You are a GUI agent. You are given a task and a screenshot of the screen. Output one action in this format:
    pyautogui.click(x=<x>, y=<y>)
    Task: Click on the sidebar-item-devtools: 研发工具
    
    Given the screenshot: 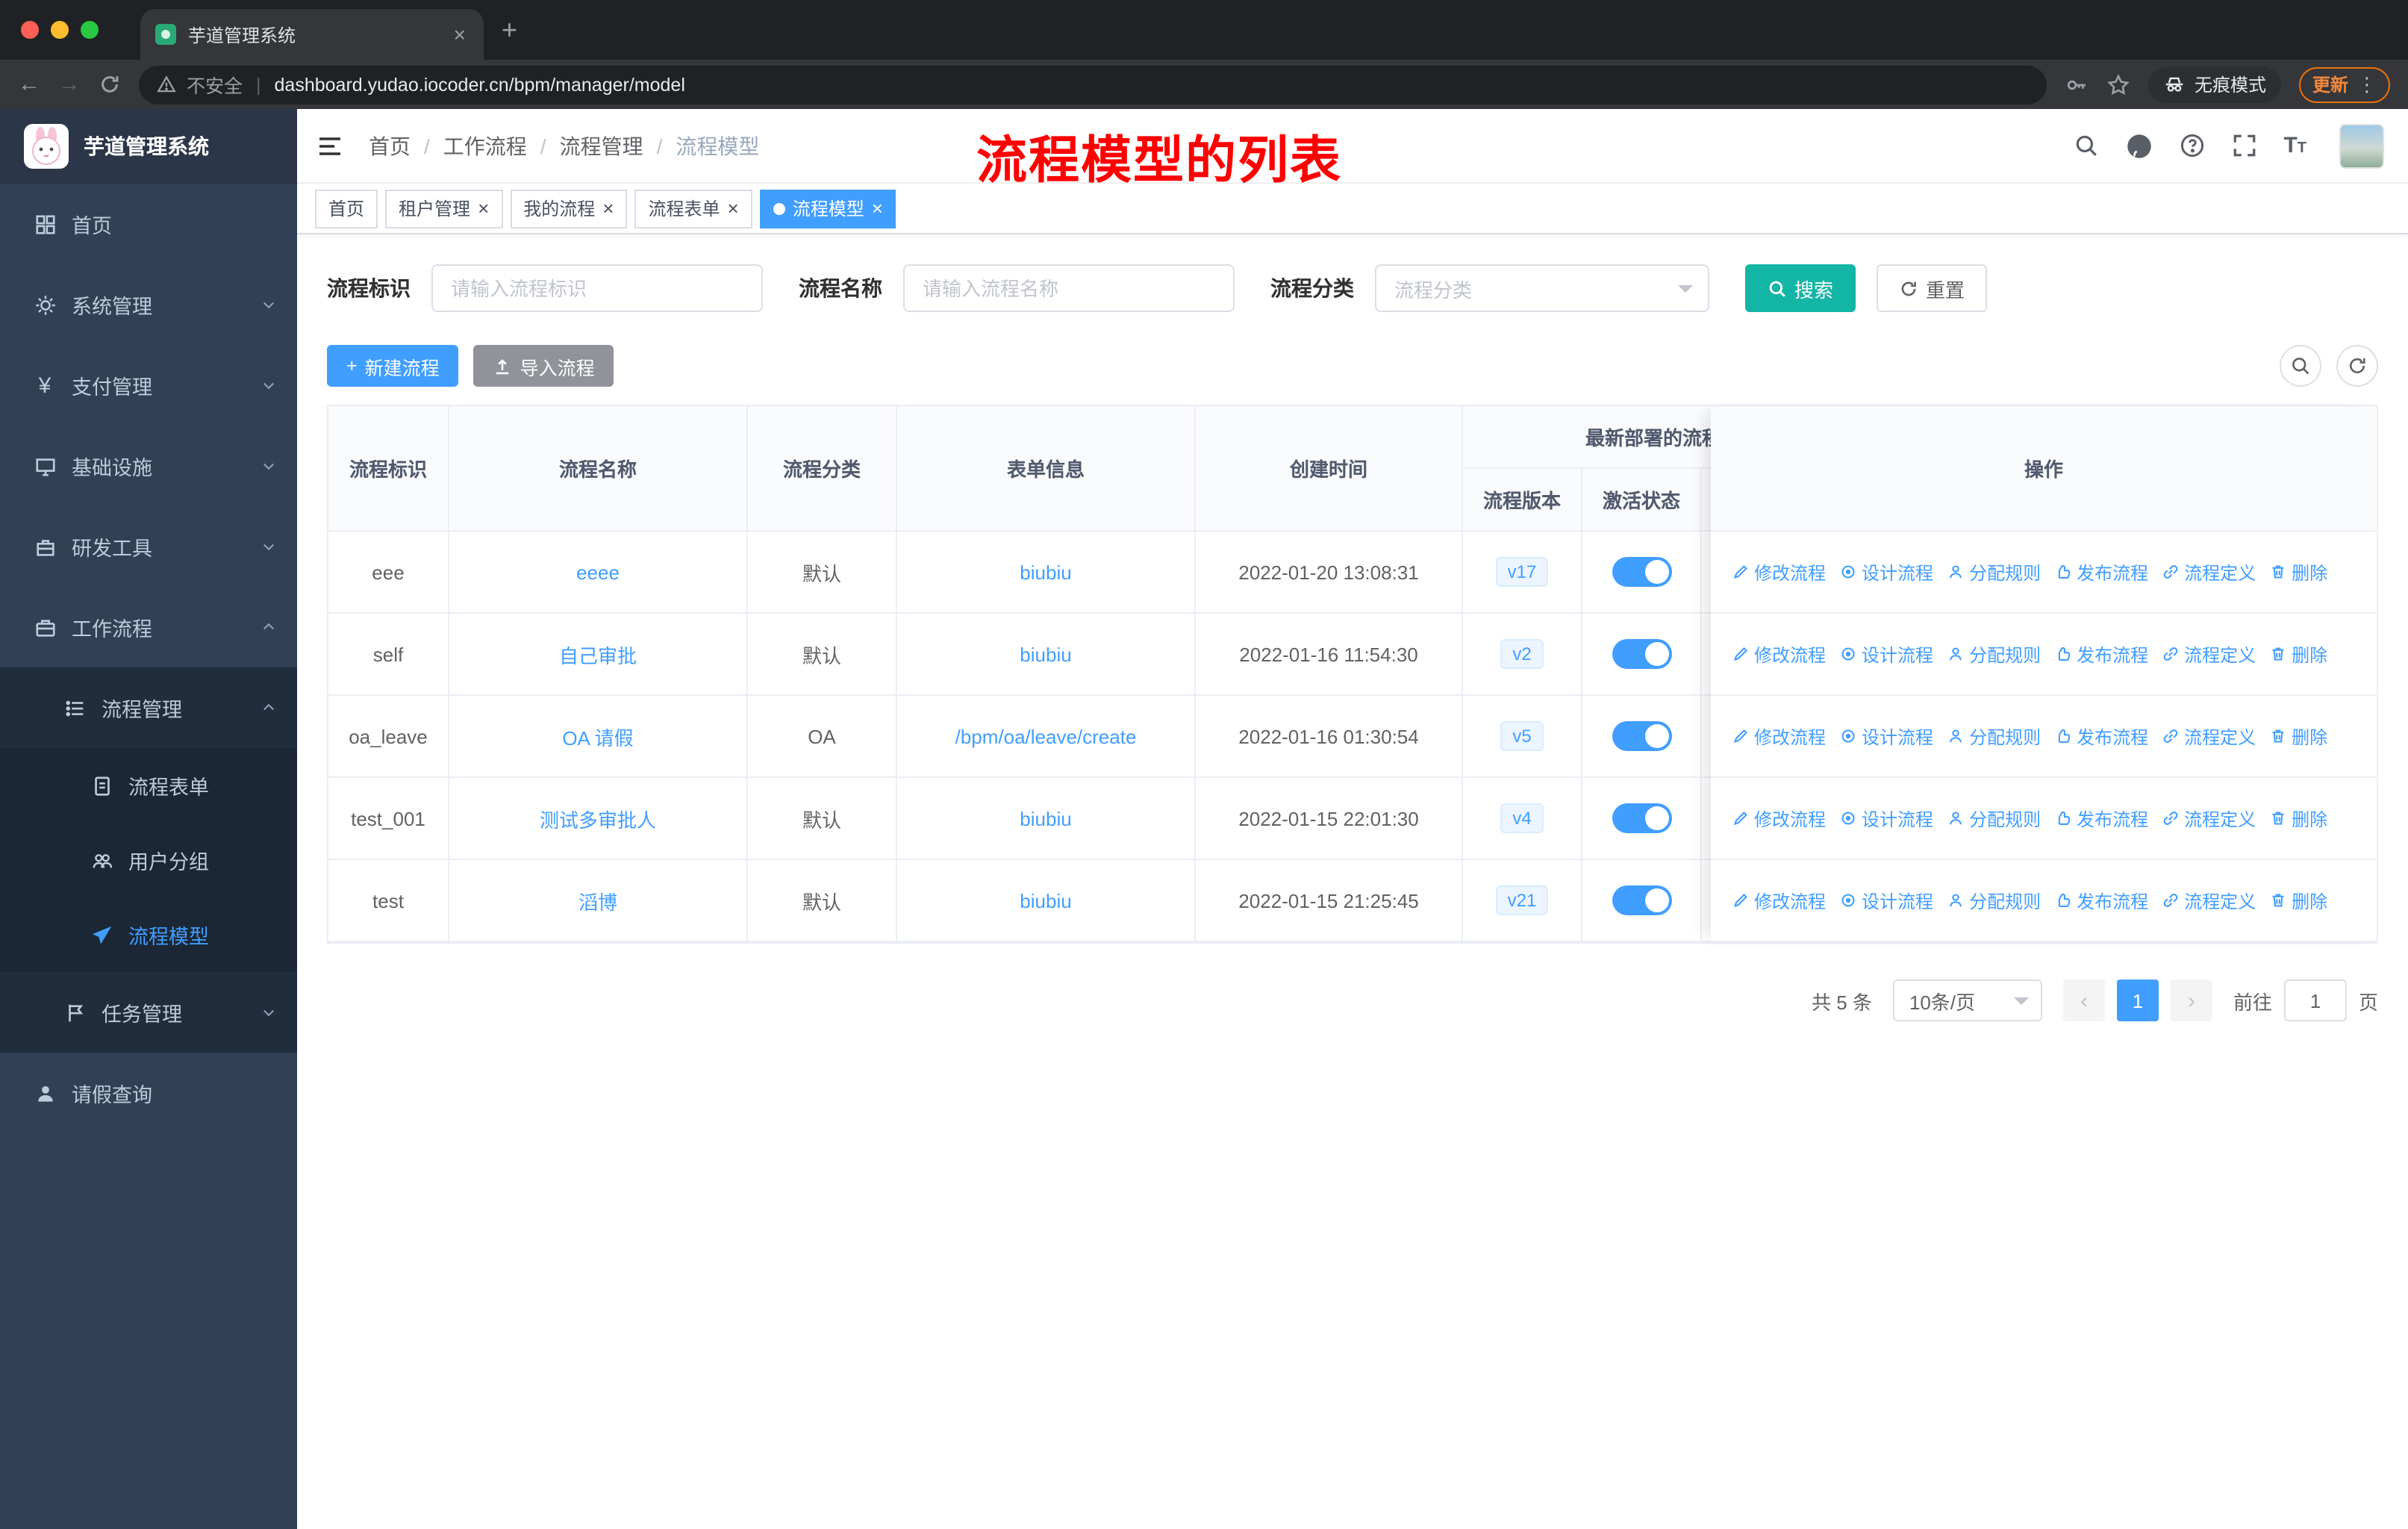 What is the action you would take?
    pyautogui.click(x=148, y=546)
    